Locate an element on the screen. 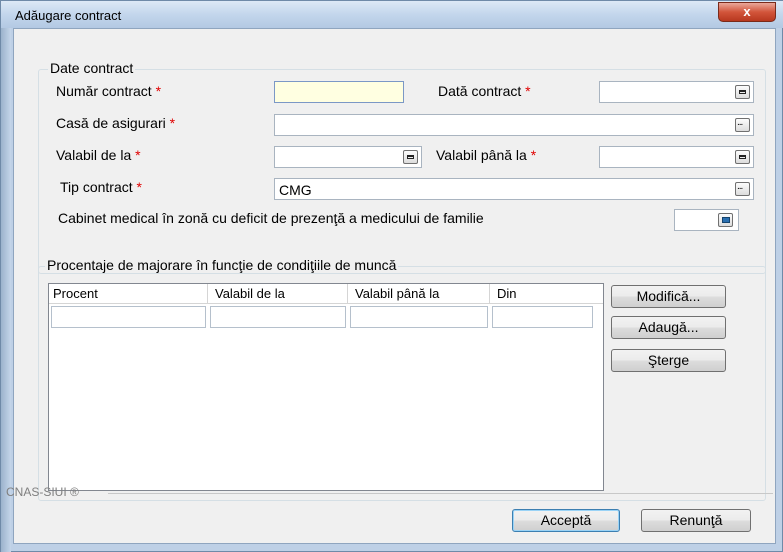 The height and width of the screenshot is (552, 783). column-header: Procent is located at coordinates (75, 293).